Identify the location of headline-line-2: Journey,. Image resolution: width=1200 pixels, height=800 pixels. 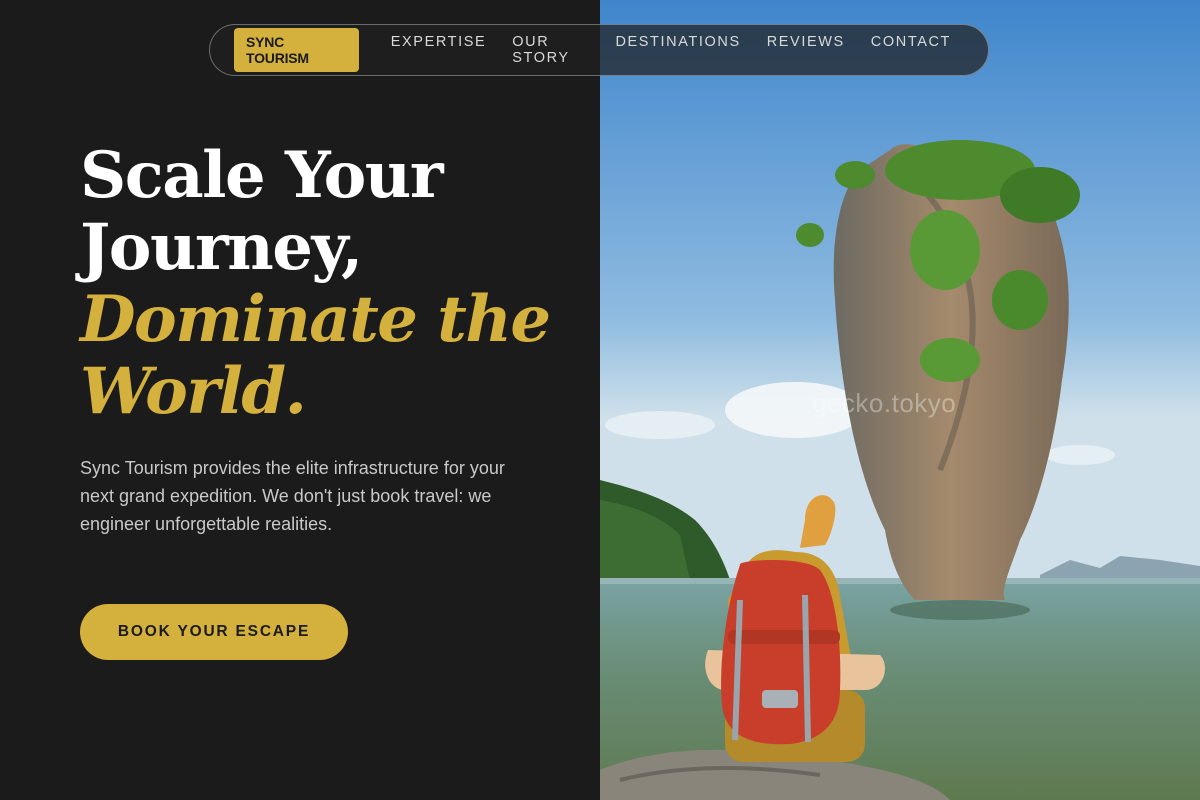
(221, 247).